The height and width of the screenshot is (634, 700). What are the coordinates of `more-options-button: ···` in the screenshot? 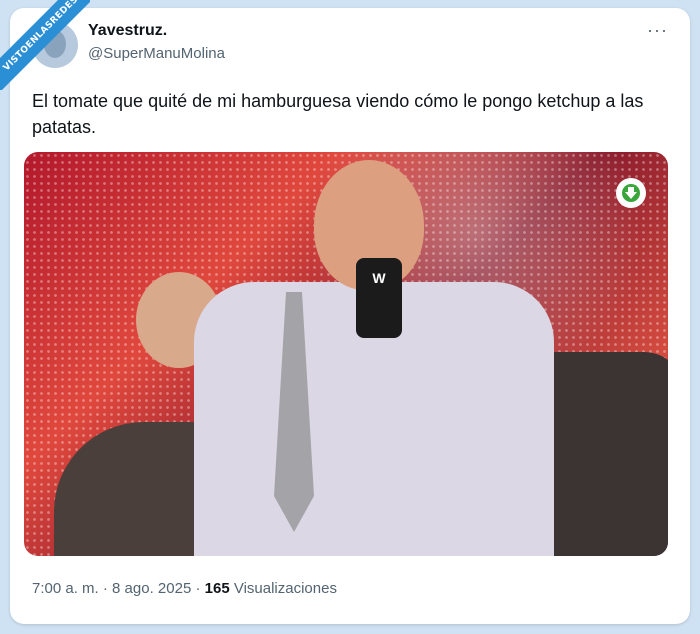 It's located at (657, 30).